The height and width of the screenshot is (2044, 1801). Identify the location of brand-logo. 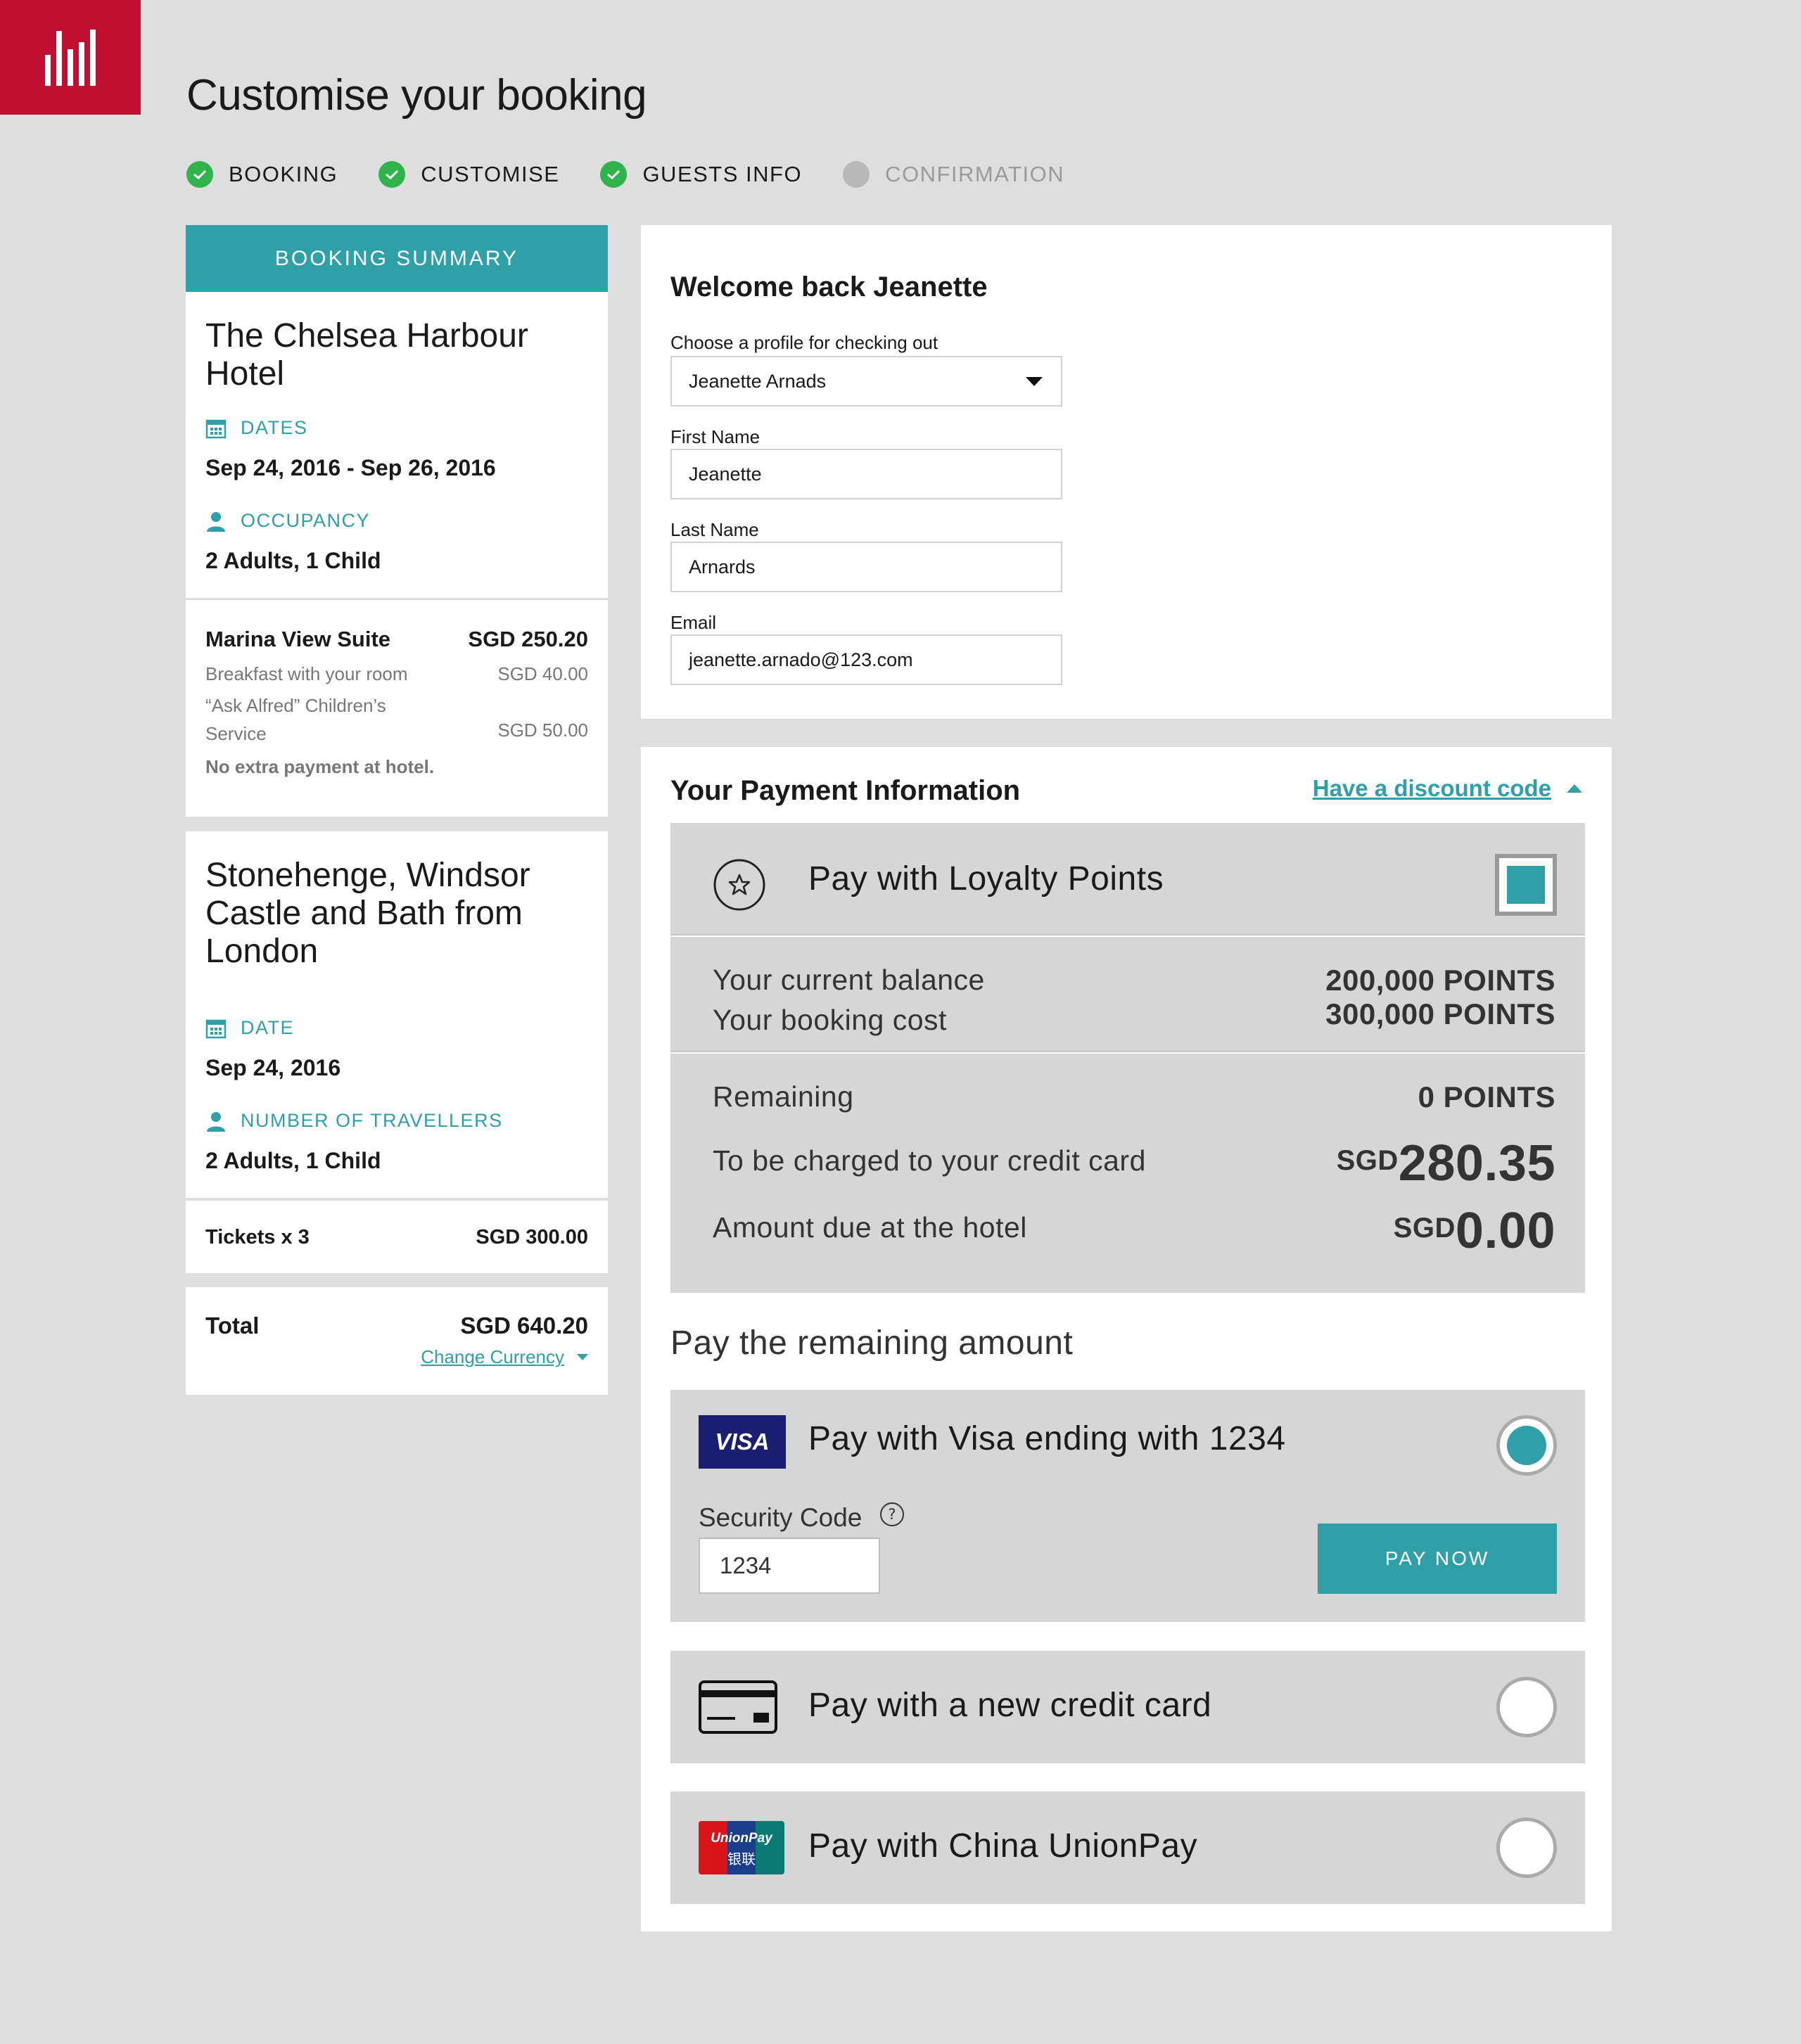
(70, 57).